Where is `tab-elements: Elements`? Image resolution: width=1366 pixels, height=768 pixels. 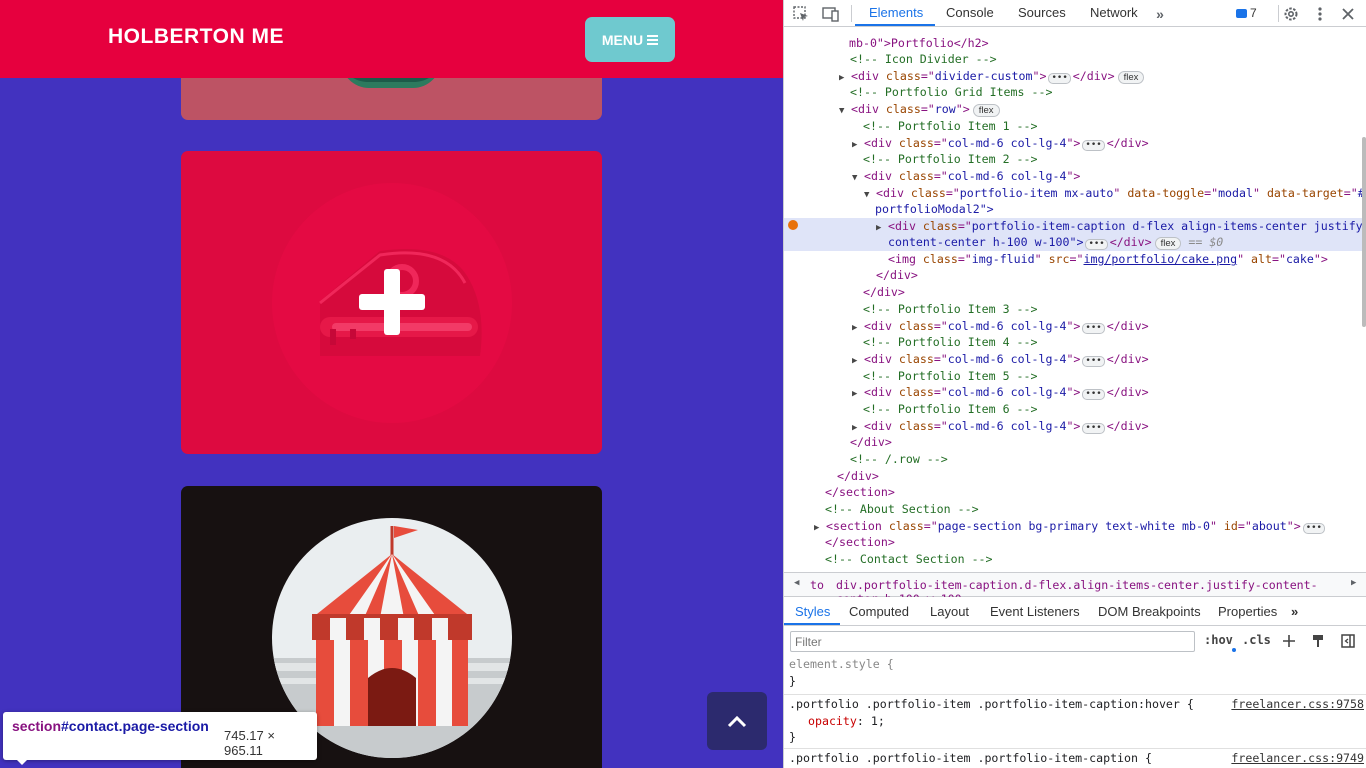 tab-elements: Elements is located at coordinates (896, 12).